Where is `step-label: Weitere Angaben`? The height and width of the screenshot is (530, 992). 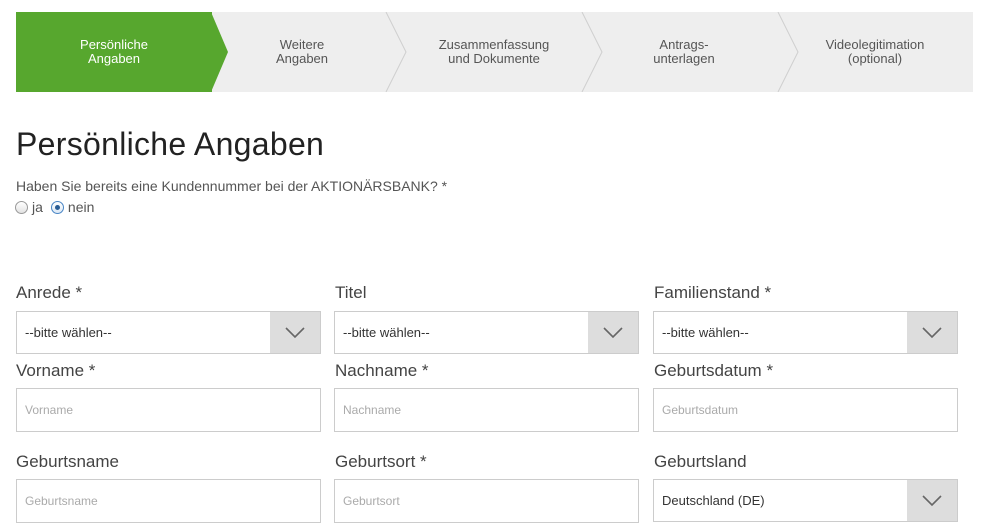
step-label: Weitere Angaben is located at coordinates (302, 51).